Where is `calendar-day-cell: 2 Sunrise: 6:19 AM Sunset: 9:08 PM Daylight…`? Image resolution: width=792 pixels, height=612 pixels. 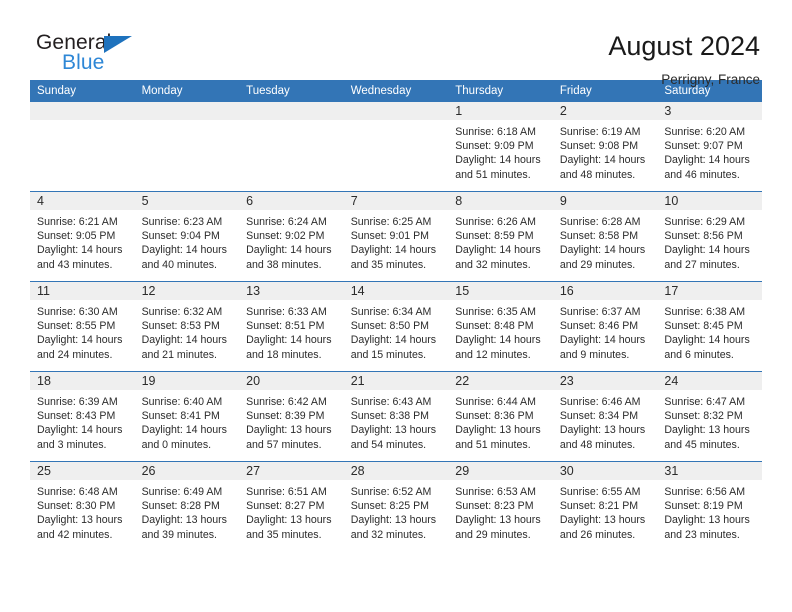
calendar-day-cell: 2 Sunrise: 6:19 AM Sunset: 9:08 PM Daylight… is located at coordinates (605, 147).